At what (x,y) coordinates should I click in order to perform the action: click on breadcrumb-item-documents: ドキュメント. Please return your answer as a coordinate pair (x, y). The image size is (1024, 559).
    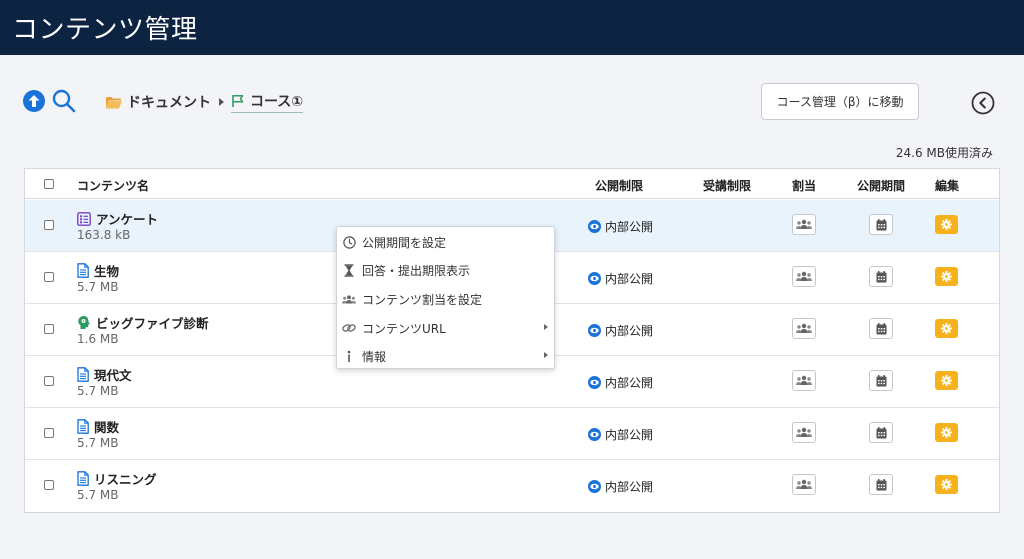
    Looking at the image, I should click on (158, 102).